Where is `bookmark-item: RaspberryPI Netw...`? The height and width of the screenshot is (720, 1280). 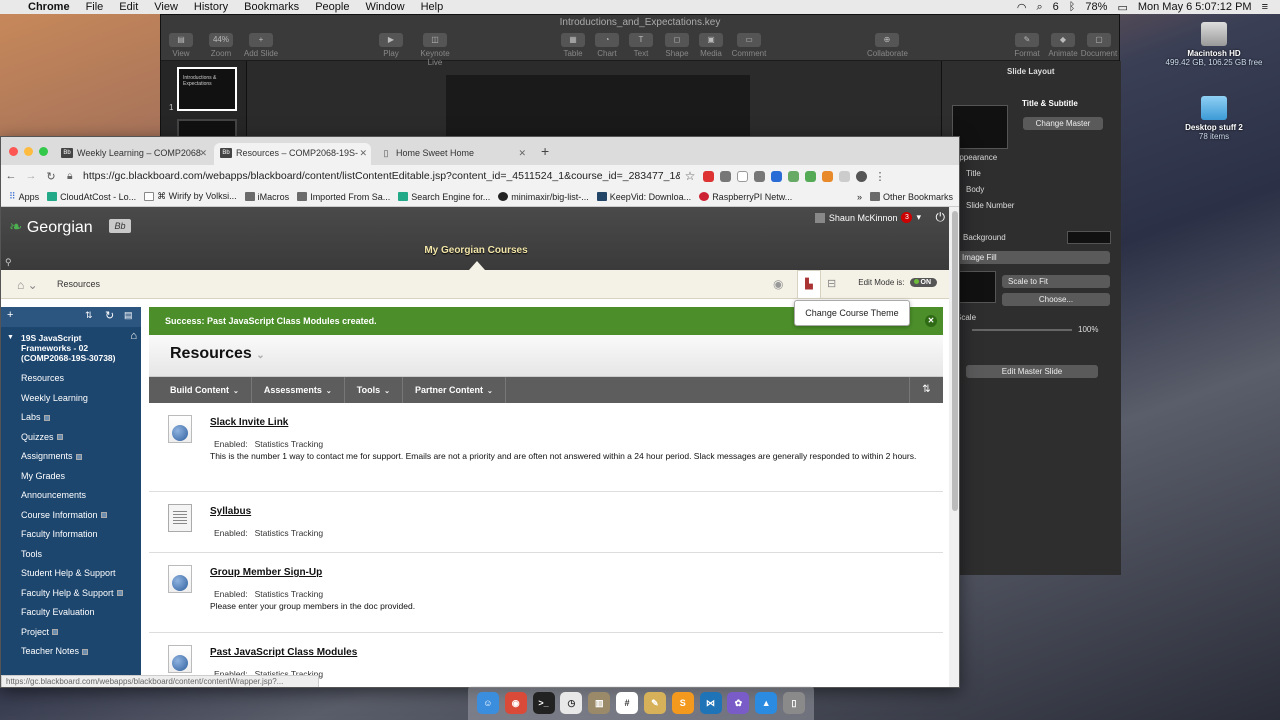
bookmark-item: RaspberryPI Netw... is located at coordinates (745, 197).